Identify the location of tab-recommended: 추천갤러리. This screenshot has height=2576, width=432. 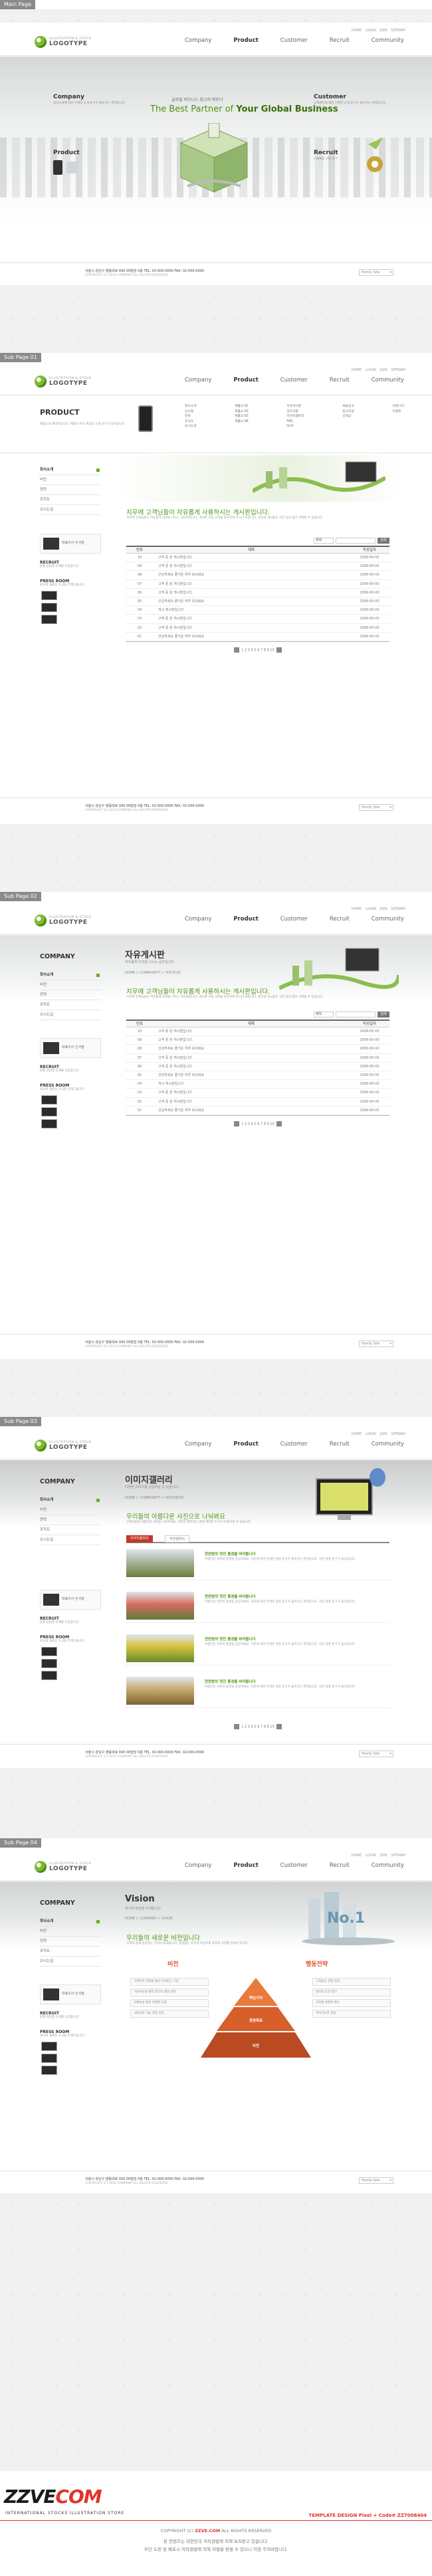
(177, 1539).